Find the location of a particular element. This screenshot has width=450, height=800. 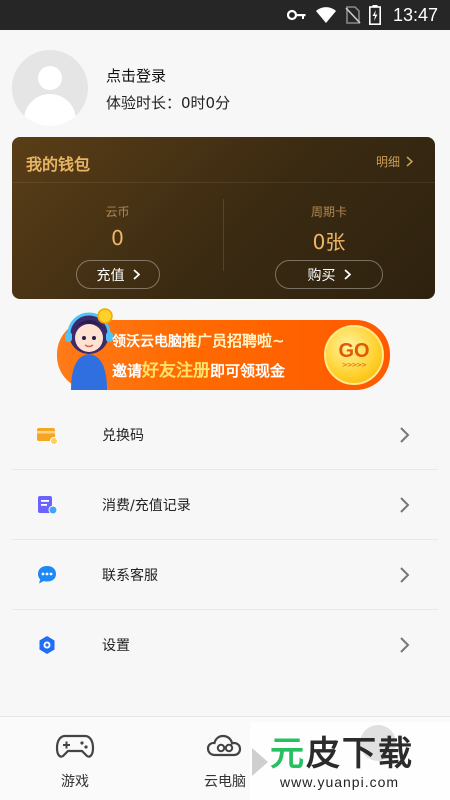

record-document-icon is located at coordinates (48, 505).